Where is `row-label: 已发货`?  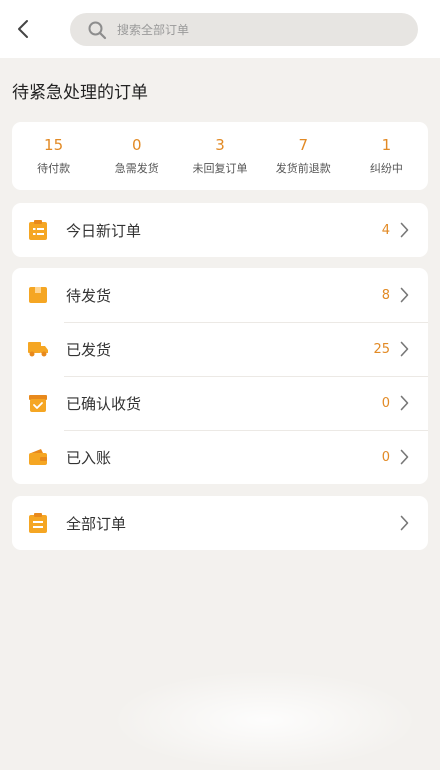
row-label: 已发货 is located at coordinates (89, 349).